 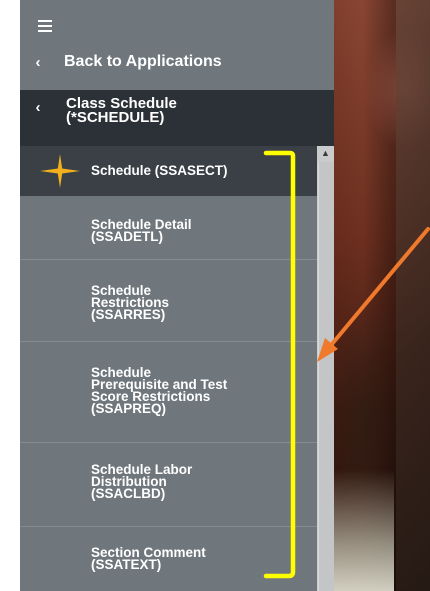 I want to click on menu-item-schedule-ssasect: Schedule (SSASECT), so click(x=168, y=171).